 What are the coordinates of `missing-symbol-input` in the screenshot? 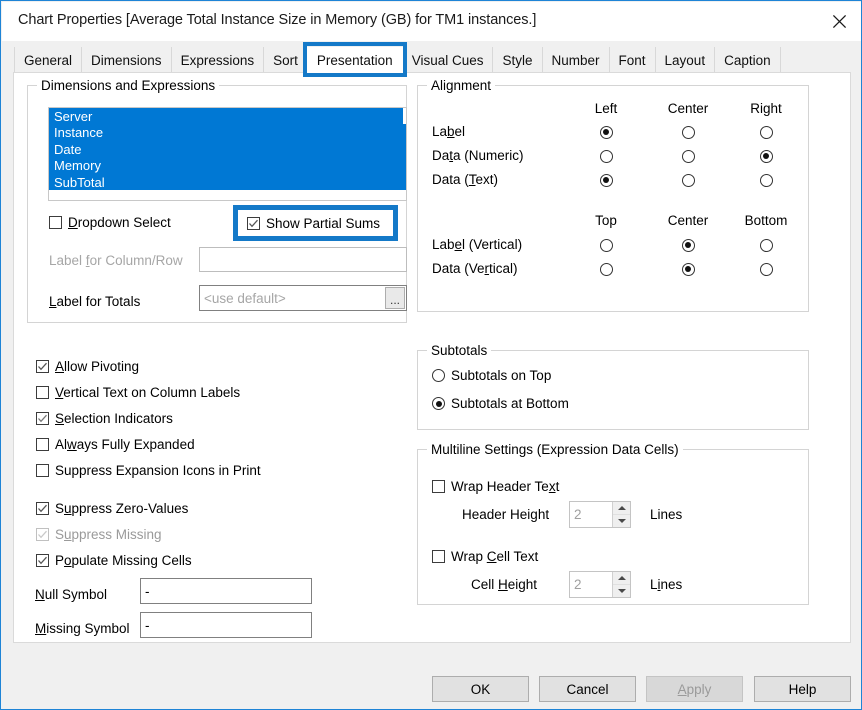 It's located at (226, 625).